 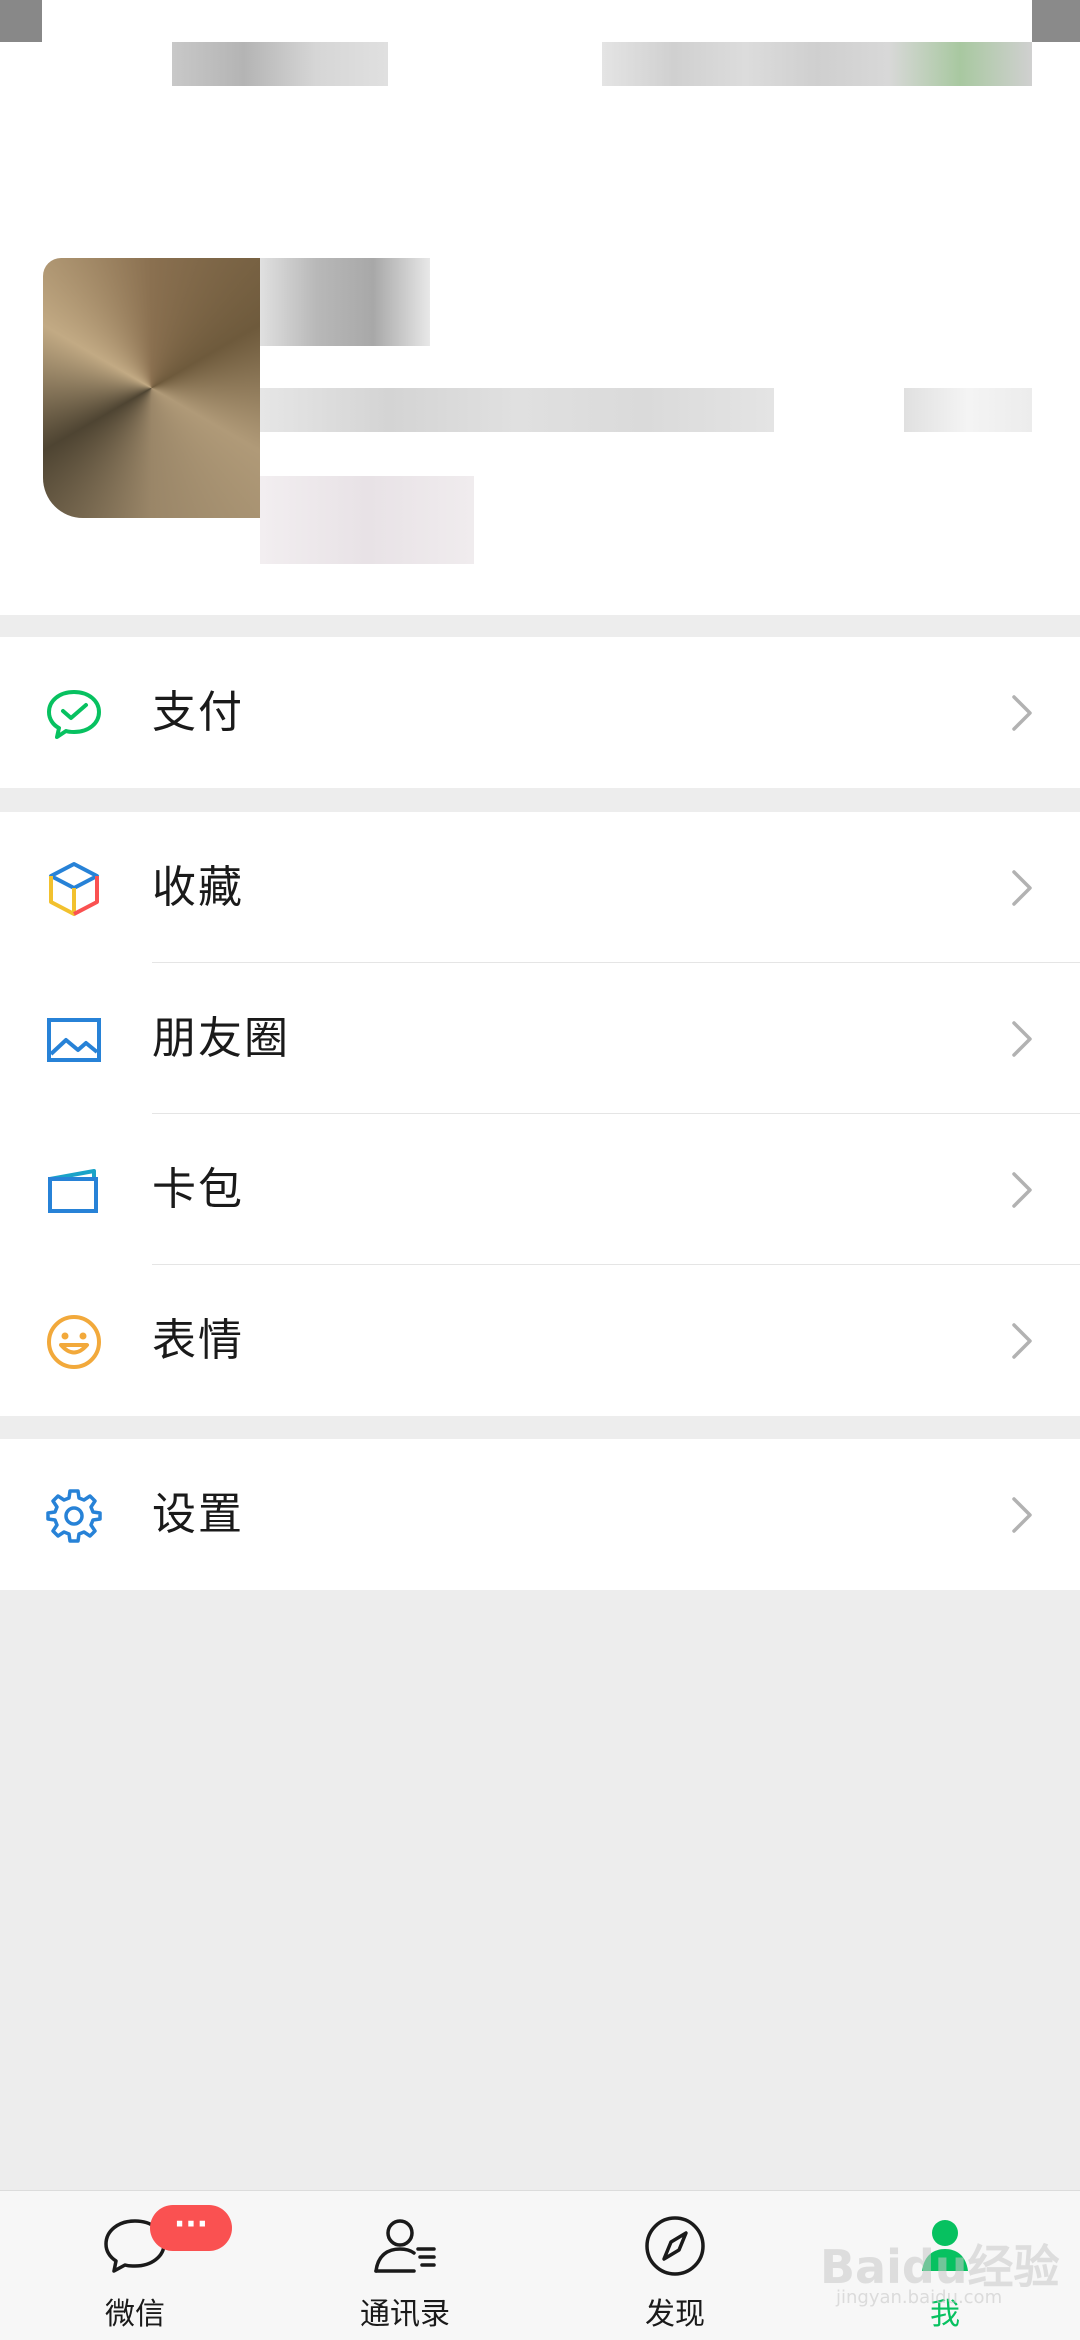 I want to click on smile-icon, so click(x=74, y=1342).